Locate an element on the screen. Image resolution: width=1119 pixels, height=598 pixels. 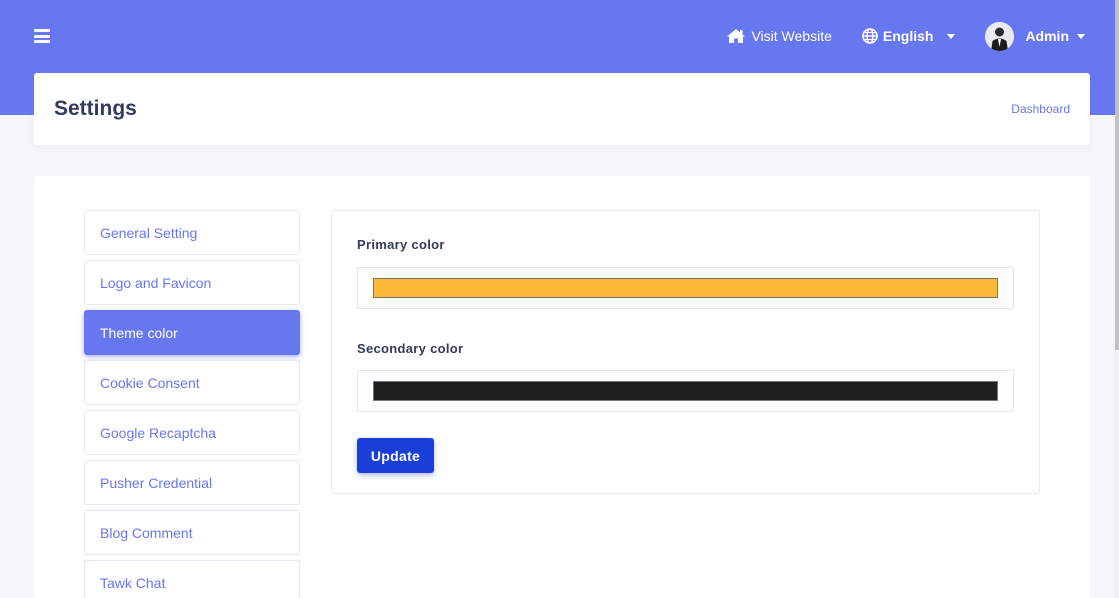
avatar is located at coordinates (1000, 36).